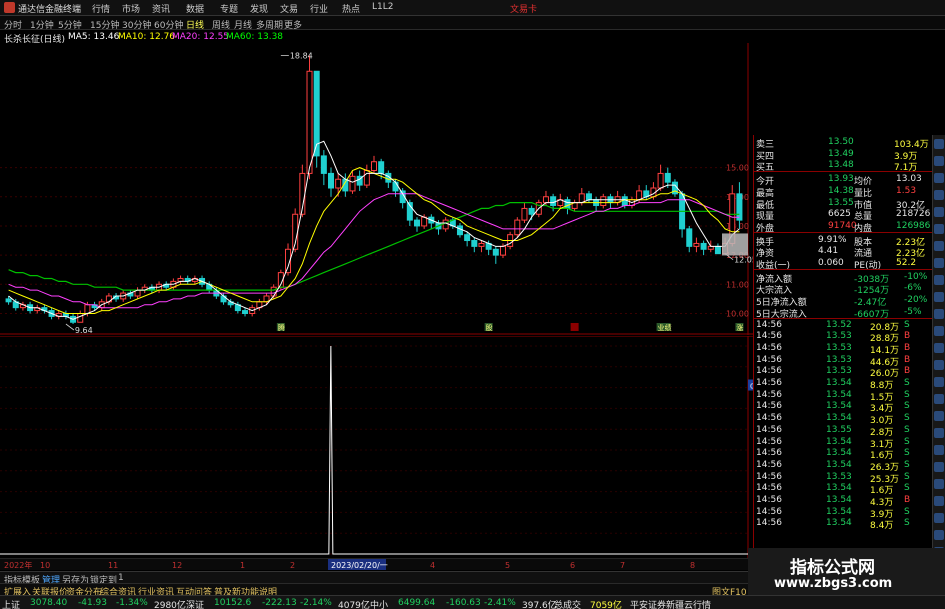  What do you see at coordinates (841, 252) in the screenshot?
I see `quote-row: 净资 4.41 流通 2.23亿` at bounding box center [841, 252].